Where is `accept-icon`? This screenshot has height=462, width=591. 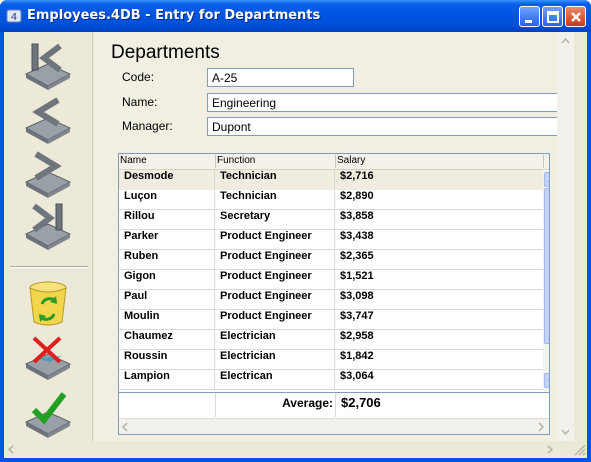
accept-icon is located at coordinates (48, 416).